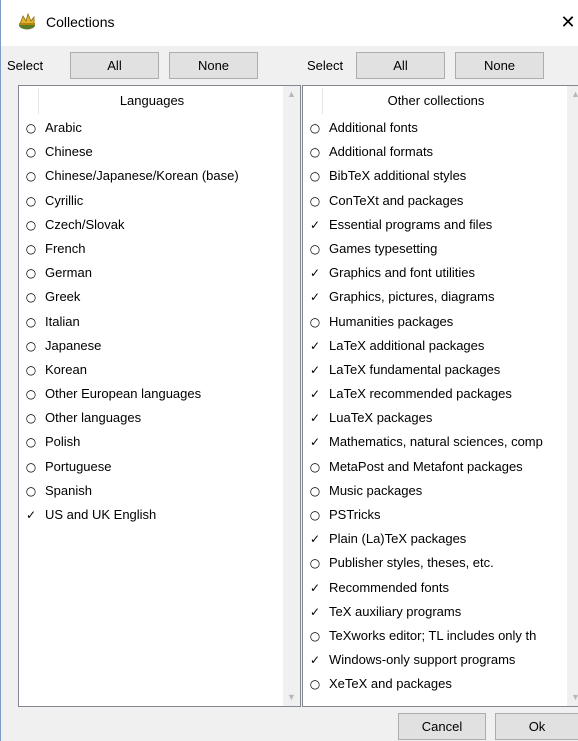 The height and width of the screenshot is (741, 578). What do you see at coordinates (152, 273) in the screenshot?
I see `list-item: ○ German` at bounding box center [152, 273].